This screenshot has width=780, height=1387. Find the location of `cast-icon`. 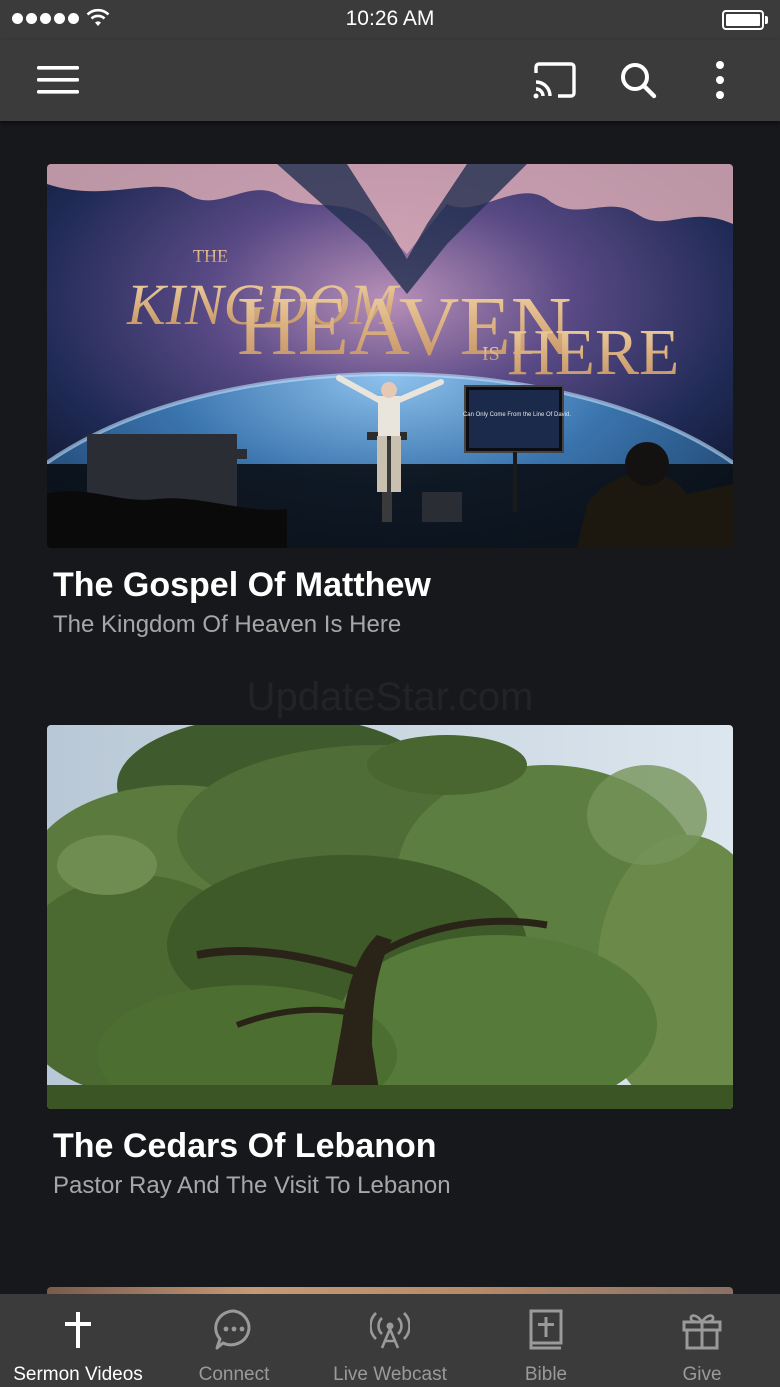

cast-icon is located at coordinates (554, 80).